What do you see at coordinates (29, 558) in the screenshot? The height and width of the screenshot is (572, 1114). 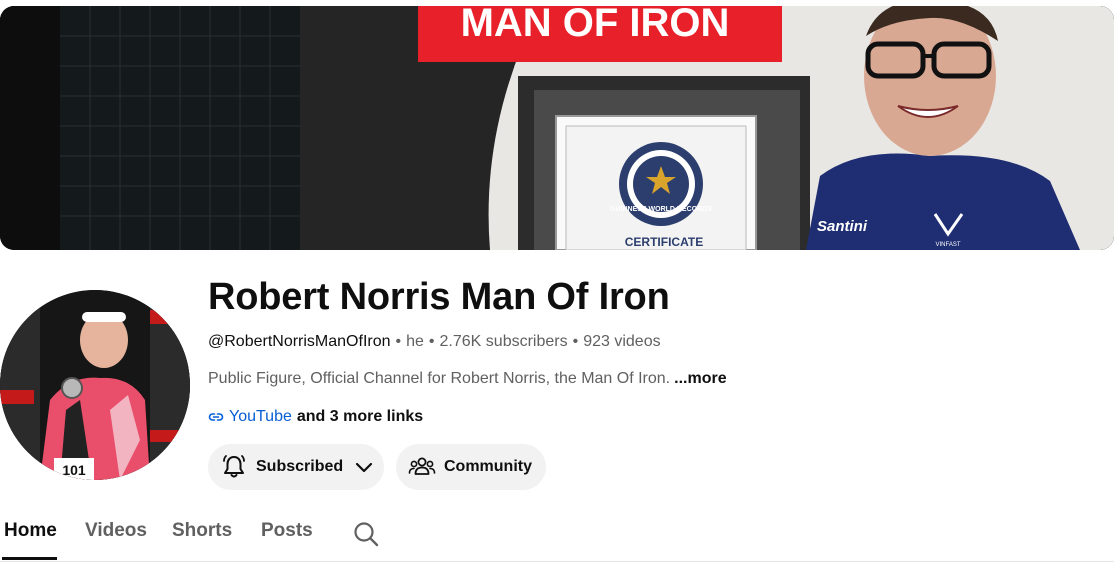 I see `active-tab-indicator` at bounding box center [29, 558].